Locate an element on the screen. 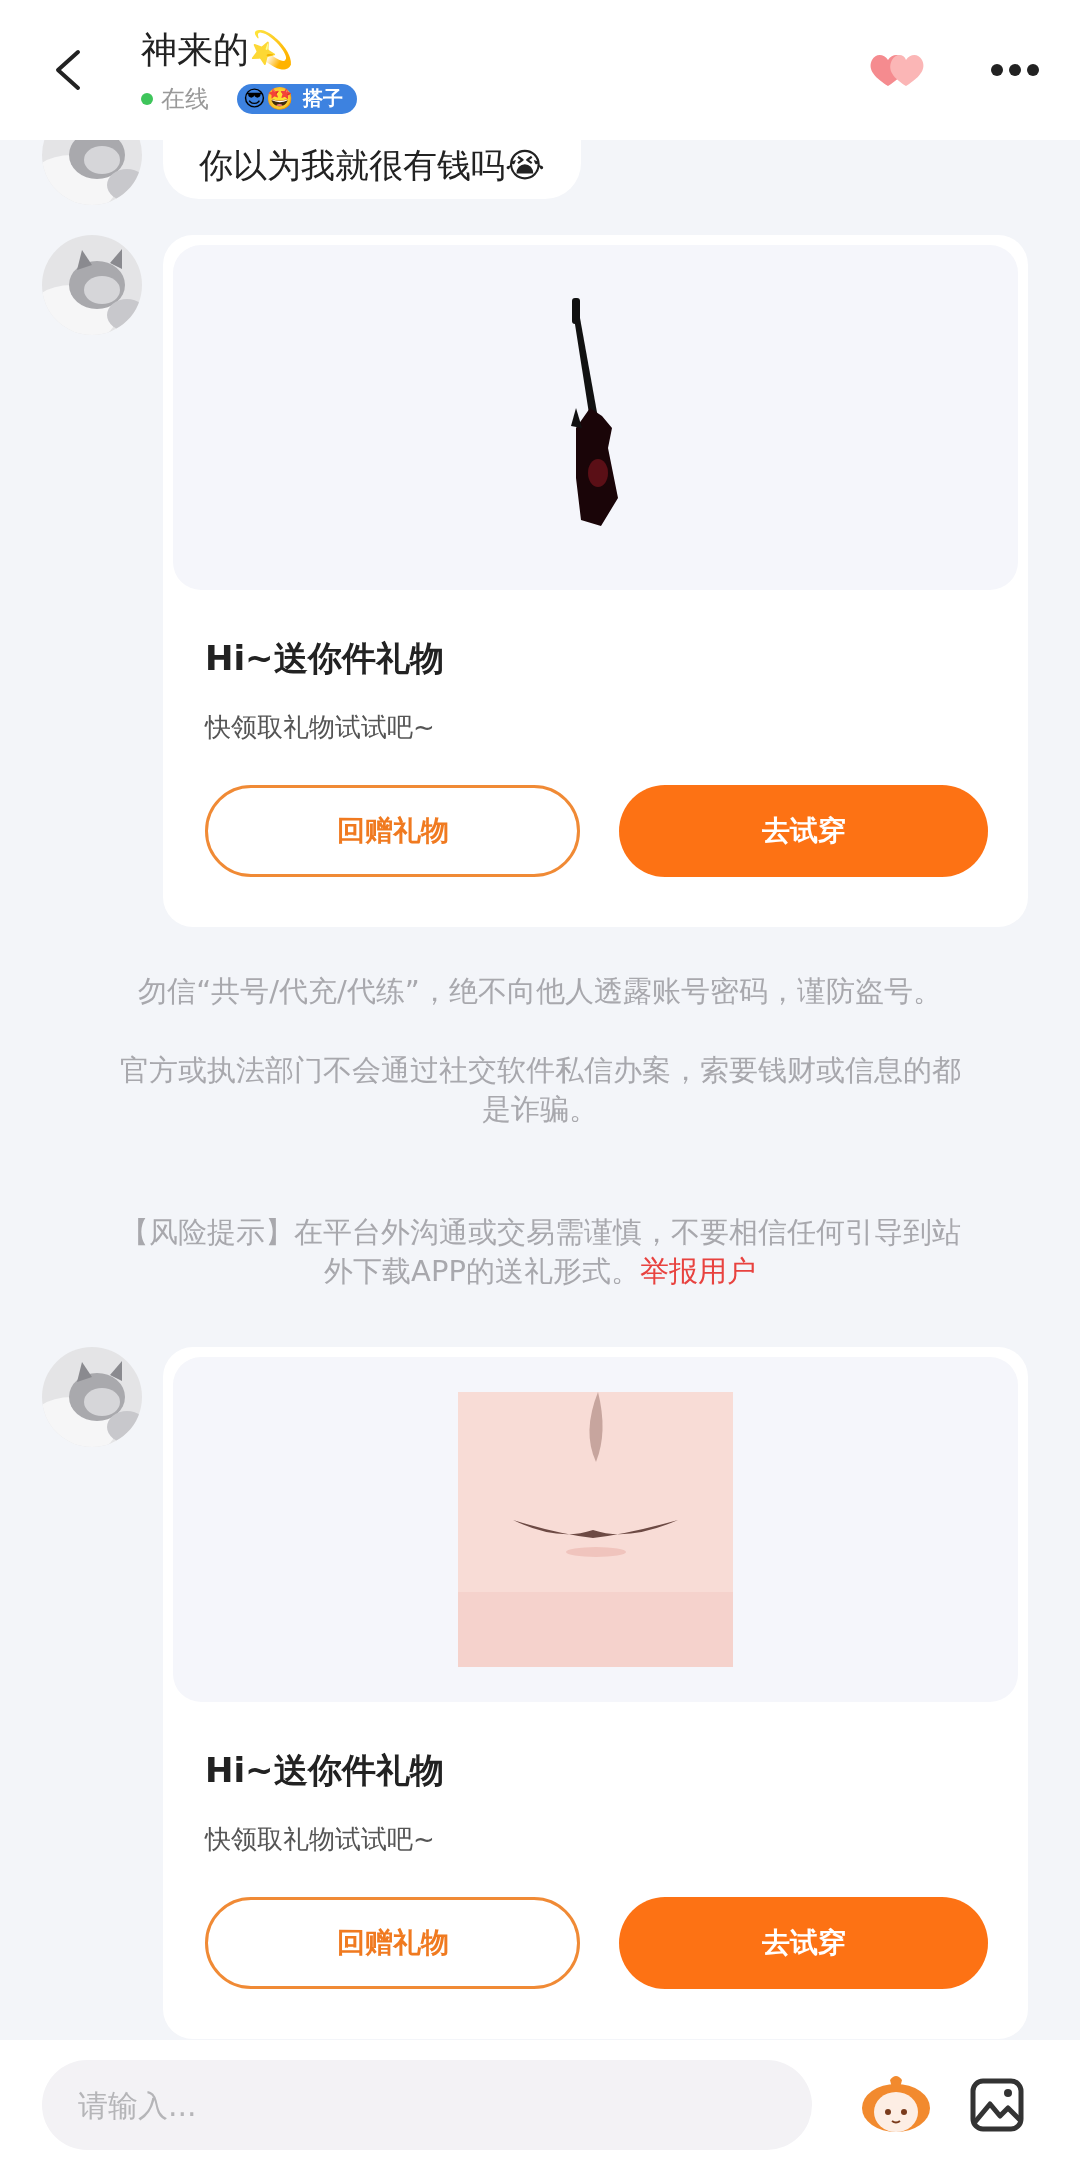  report-link: 举报用户 is located at coordinates (697, 1271).